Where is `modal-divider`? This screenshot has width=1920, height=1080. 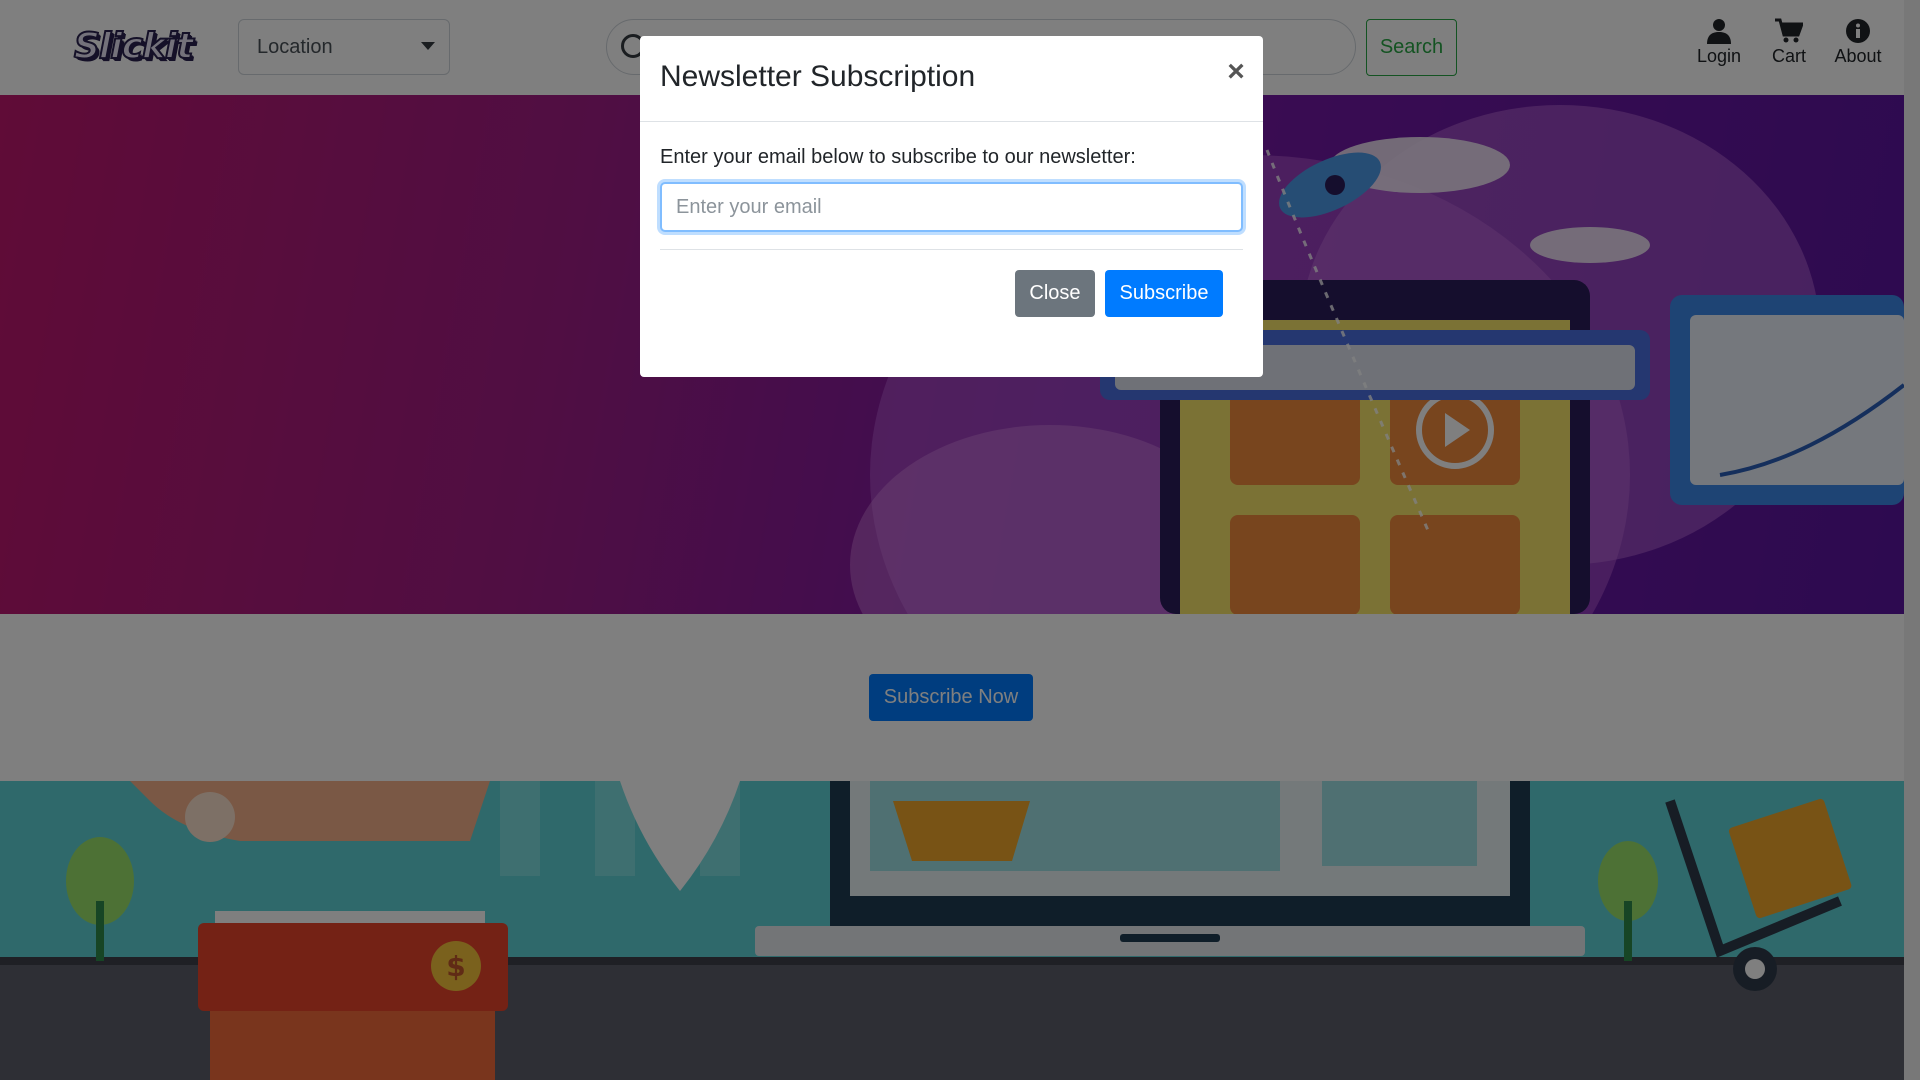
modal-divider is located at coordinates (951, 249).